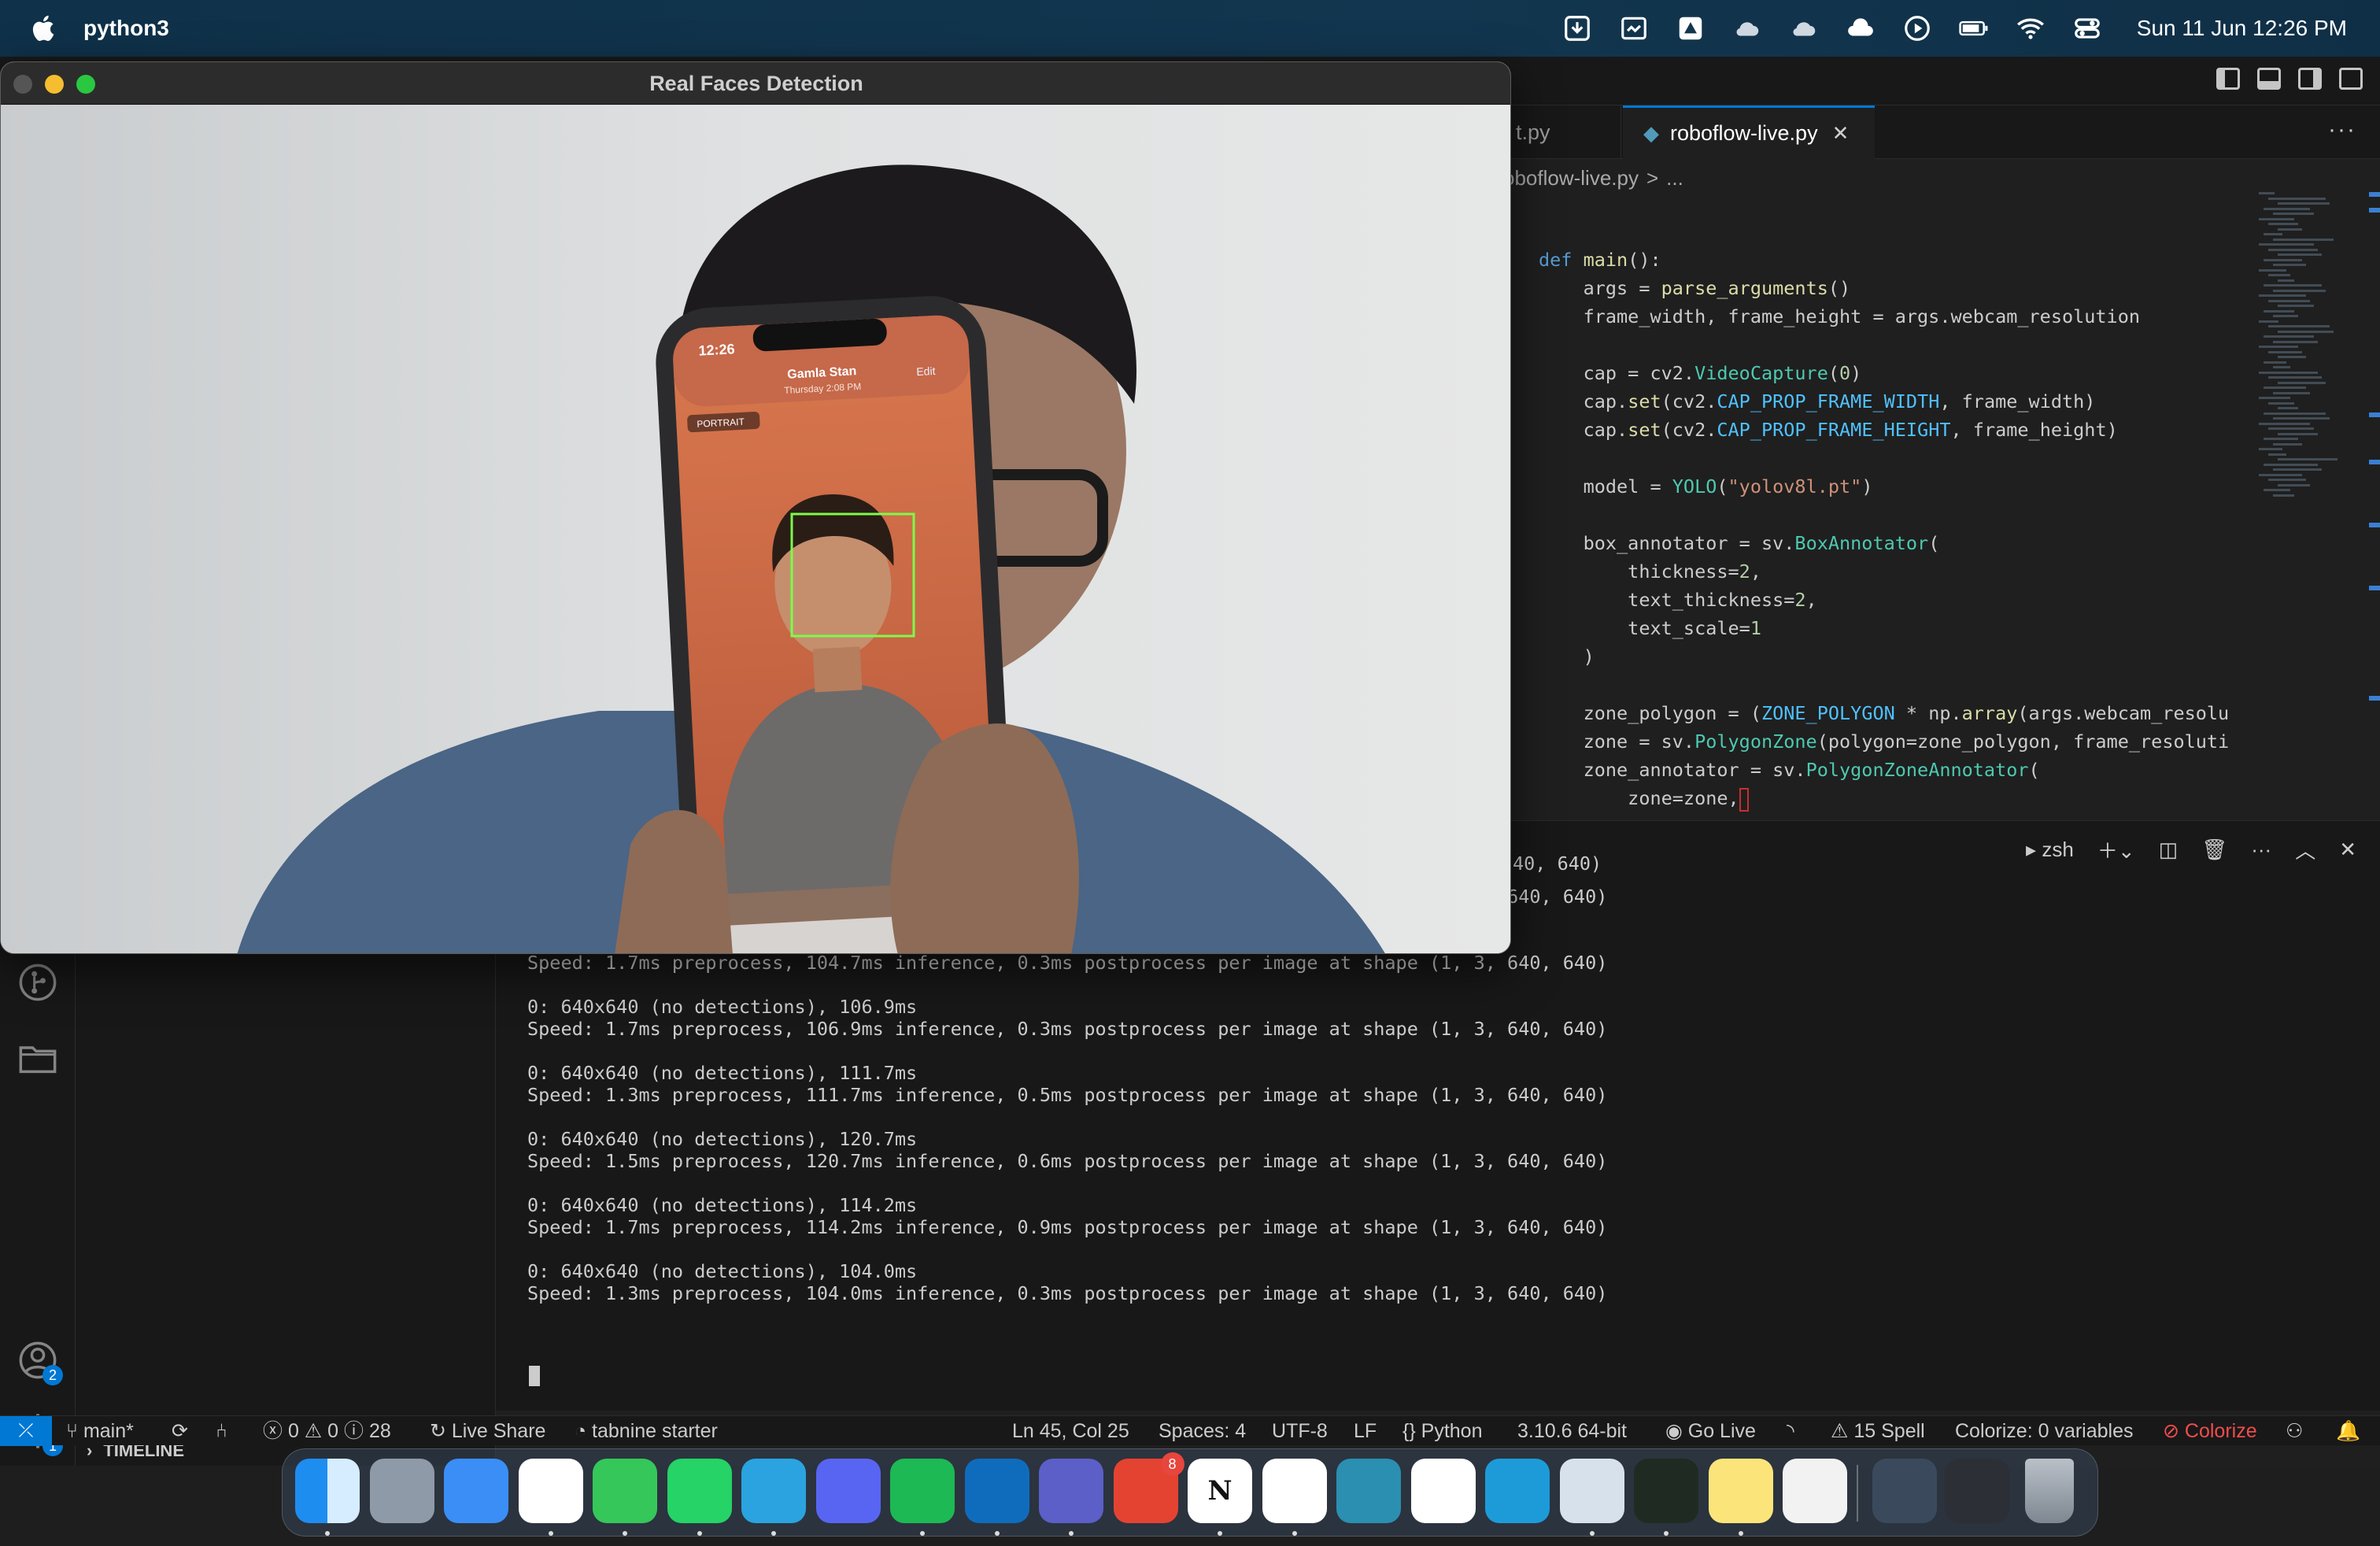  I want to click on source-control-icon, so click(37, 983).